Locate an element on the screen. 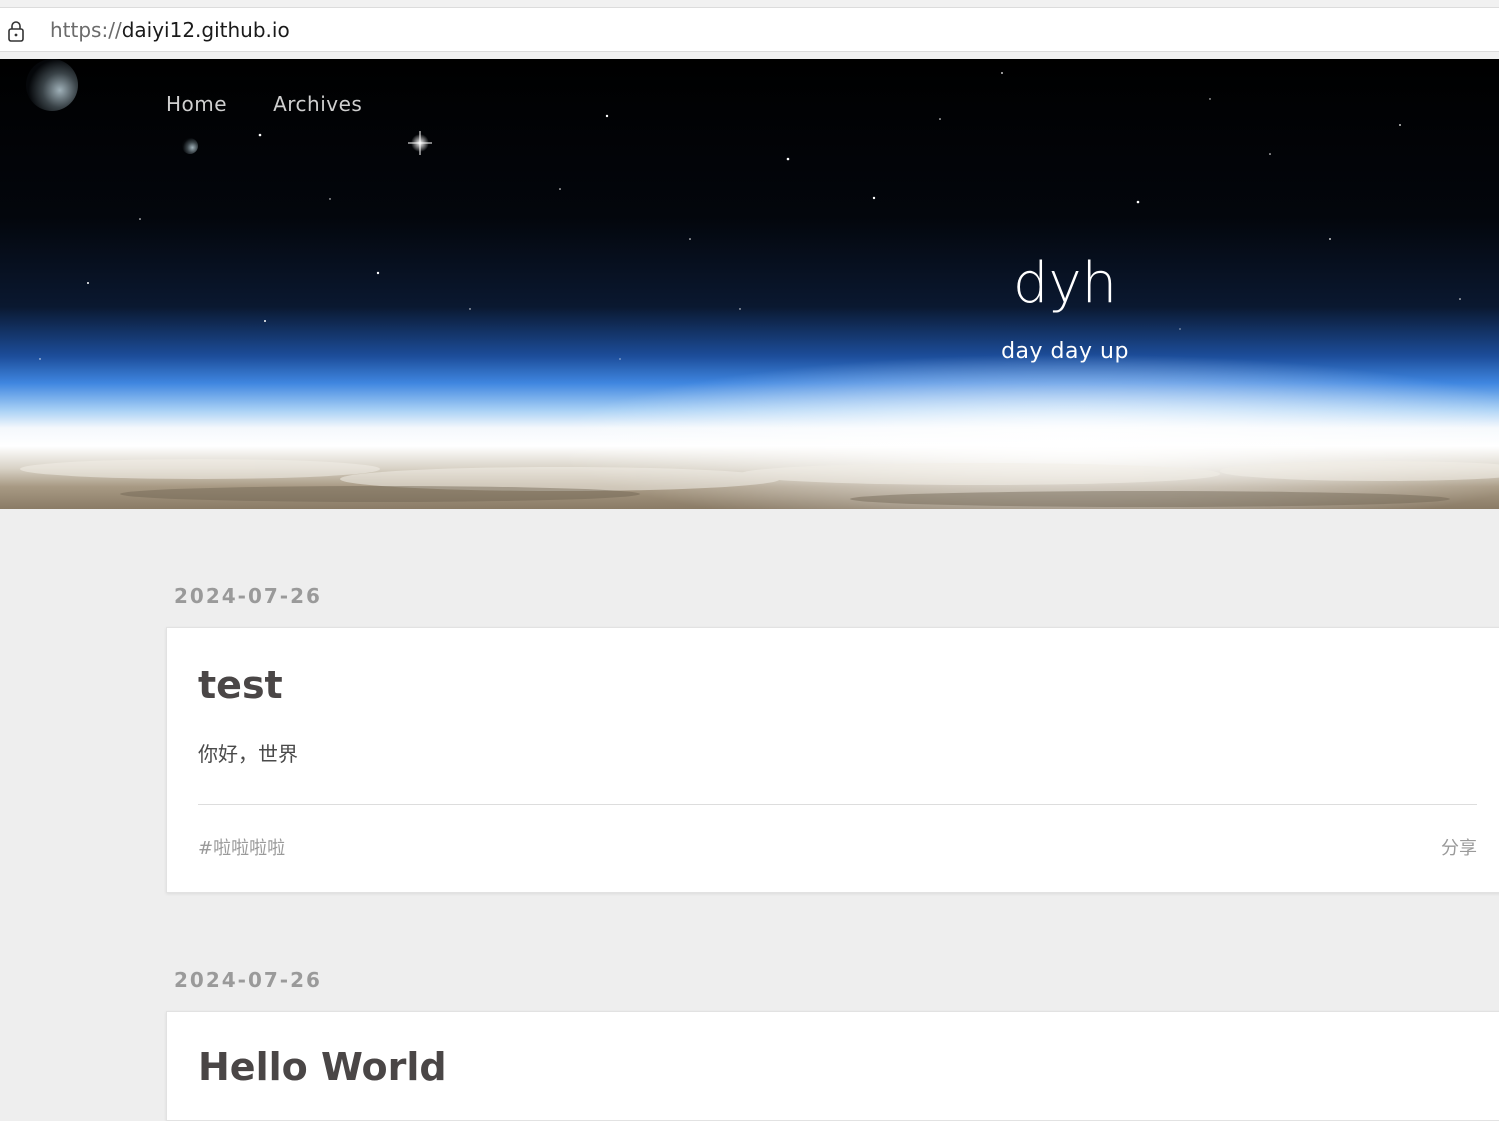 Image resolution: width=1499 pixels, height=1121 pixels. site-subtitle: day day up is located at coordinates (1065, 351).